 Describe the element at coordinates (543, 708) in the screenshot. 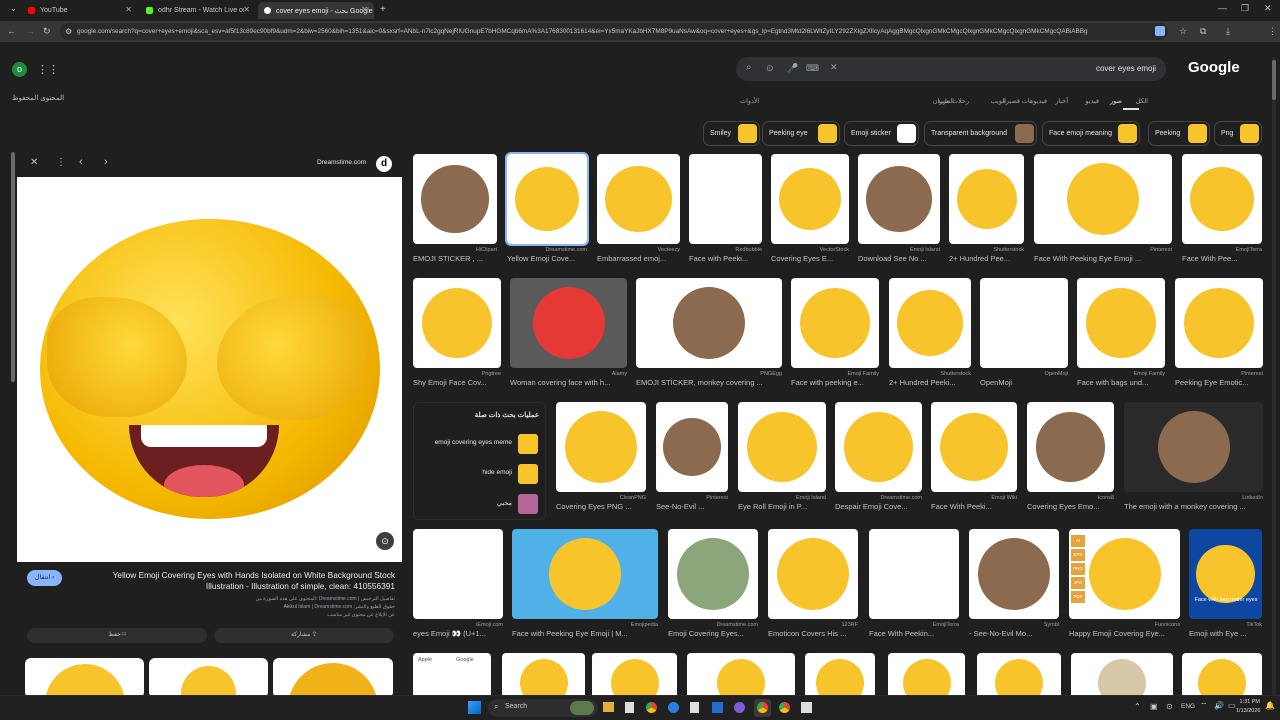

I see `taskbar-search: ⌕ Search` at that location.